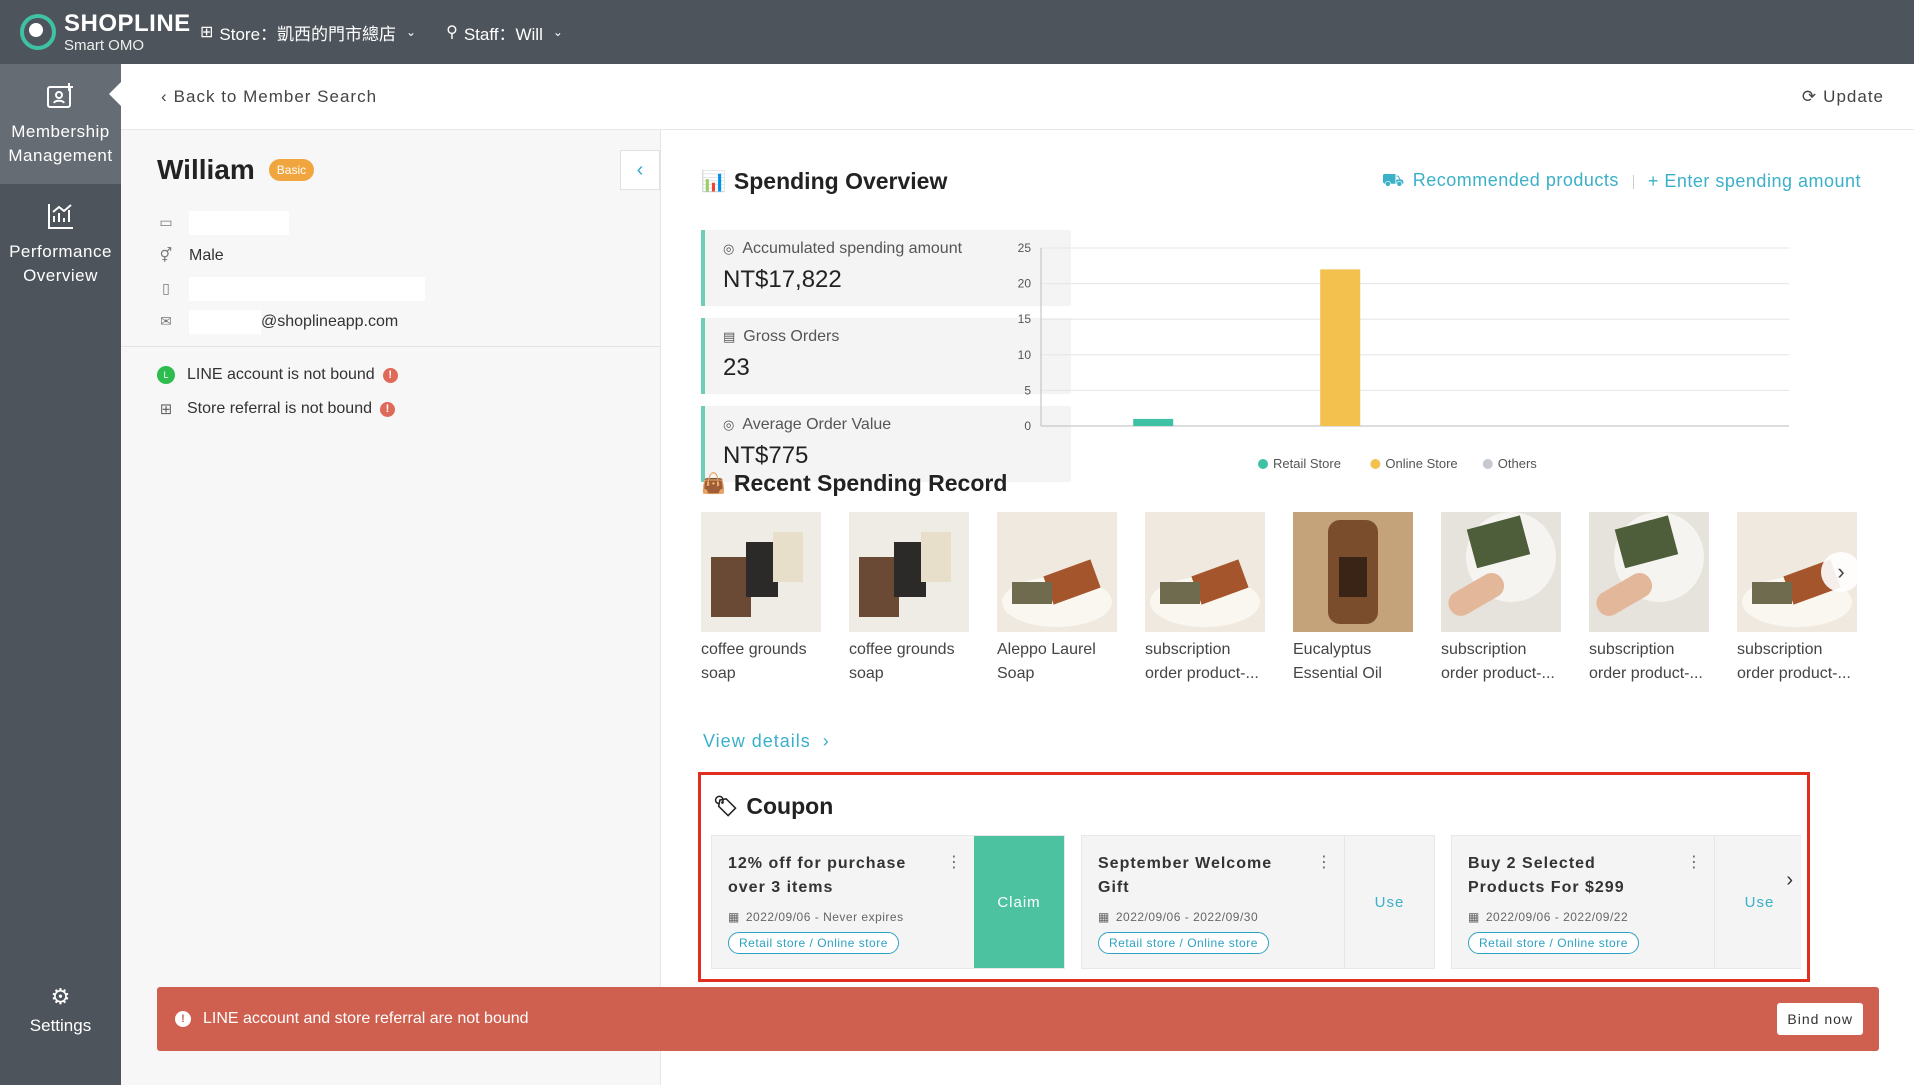  I want to click on sidebar-item-performance-overview: Performance Overview, so click(60, 244).